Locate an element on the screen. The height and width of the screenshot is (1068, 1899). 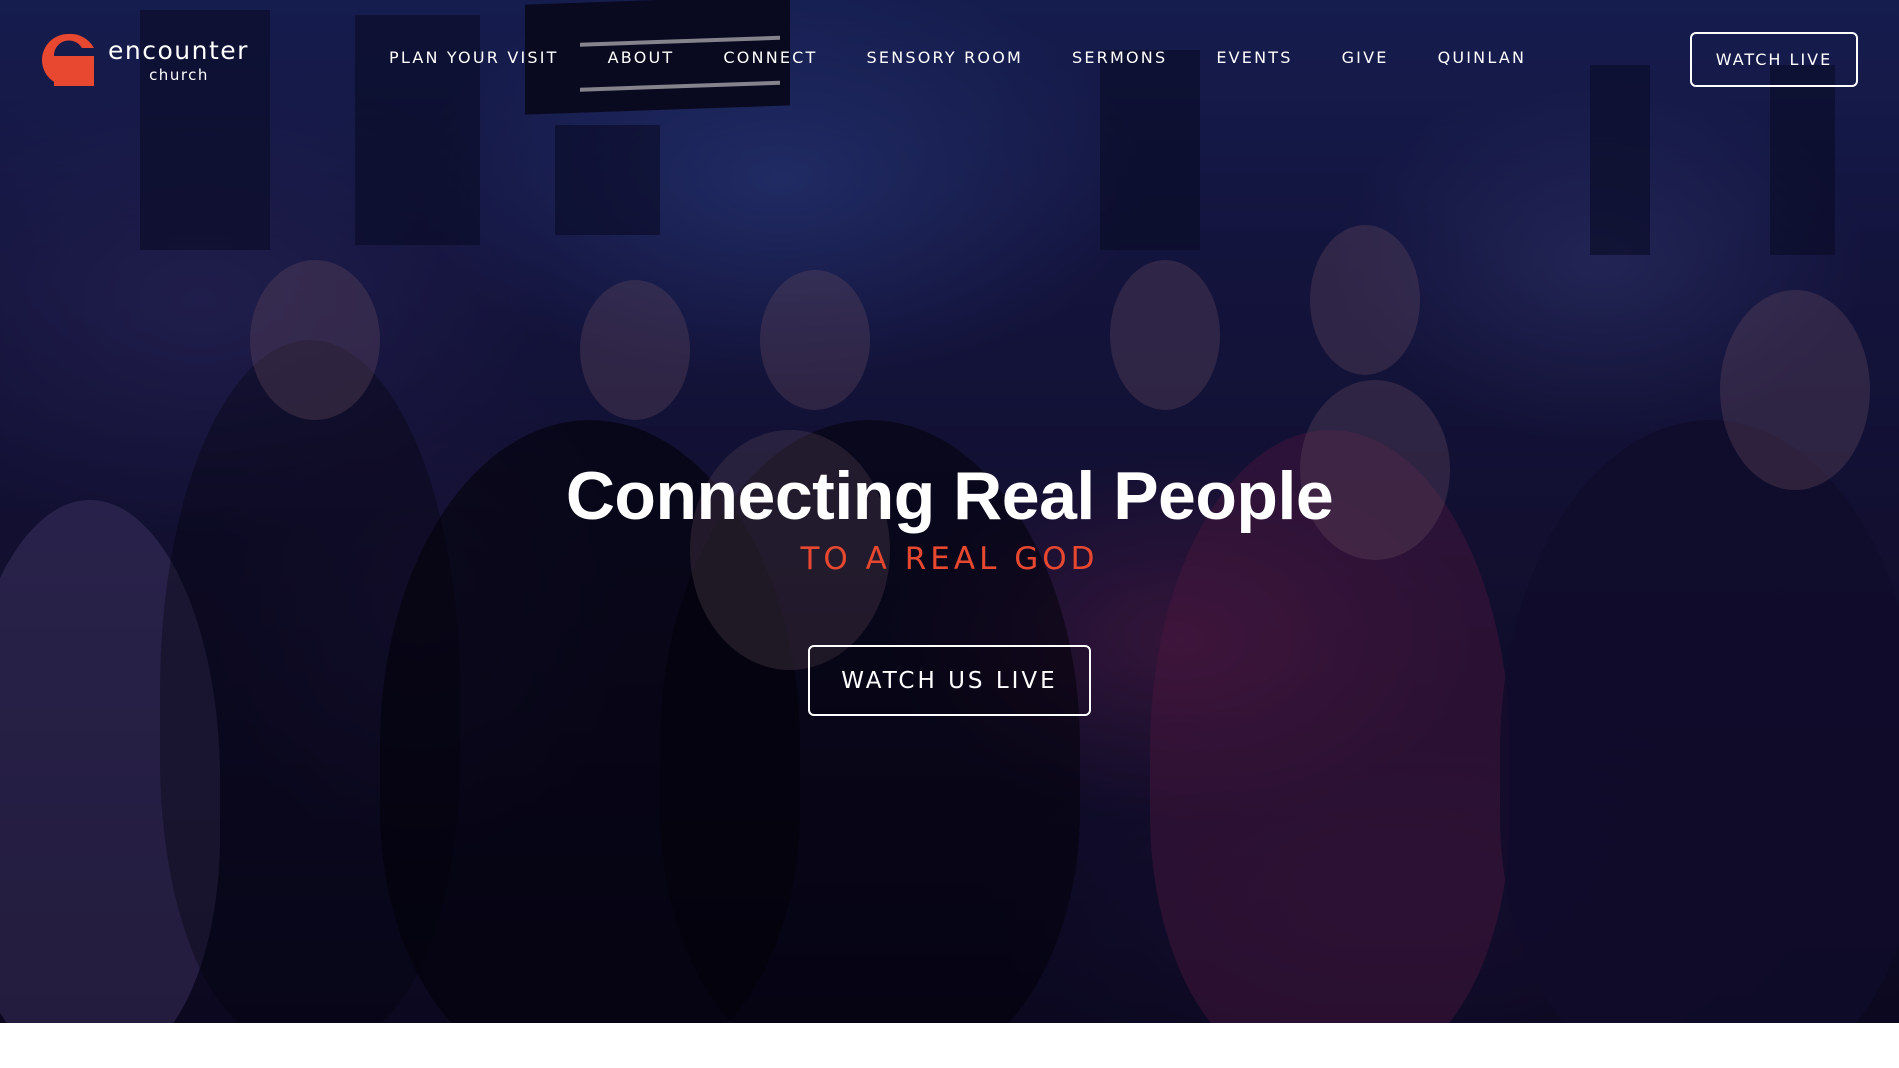
nav-item-give: GIVE is located at coordinates (1365, 57).